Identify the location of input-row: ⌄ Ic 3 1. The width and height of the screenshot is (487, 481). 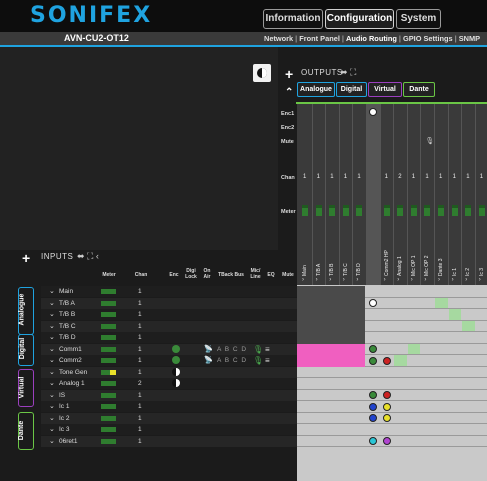
(169, 429).